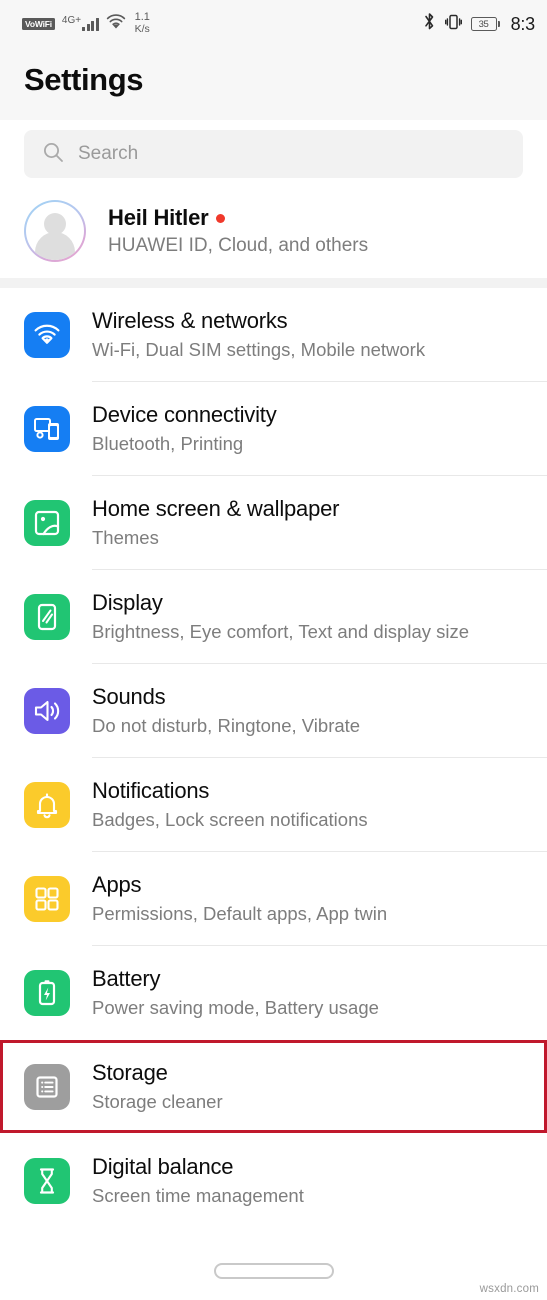 This screenshot has height=1300, width=547. I want to click on settings-row-title: Storage, so click(130, 1072).